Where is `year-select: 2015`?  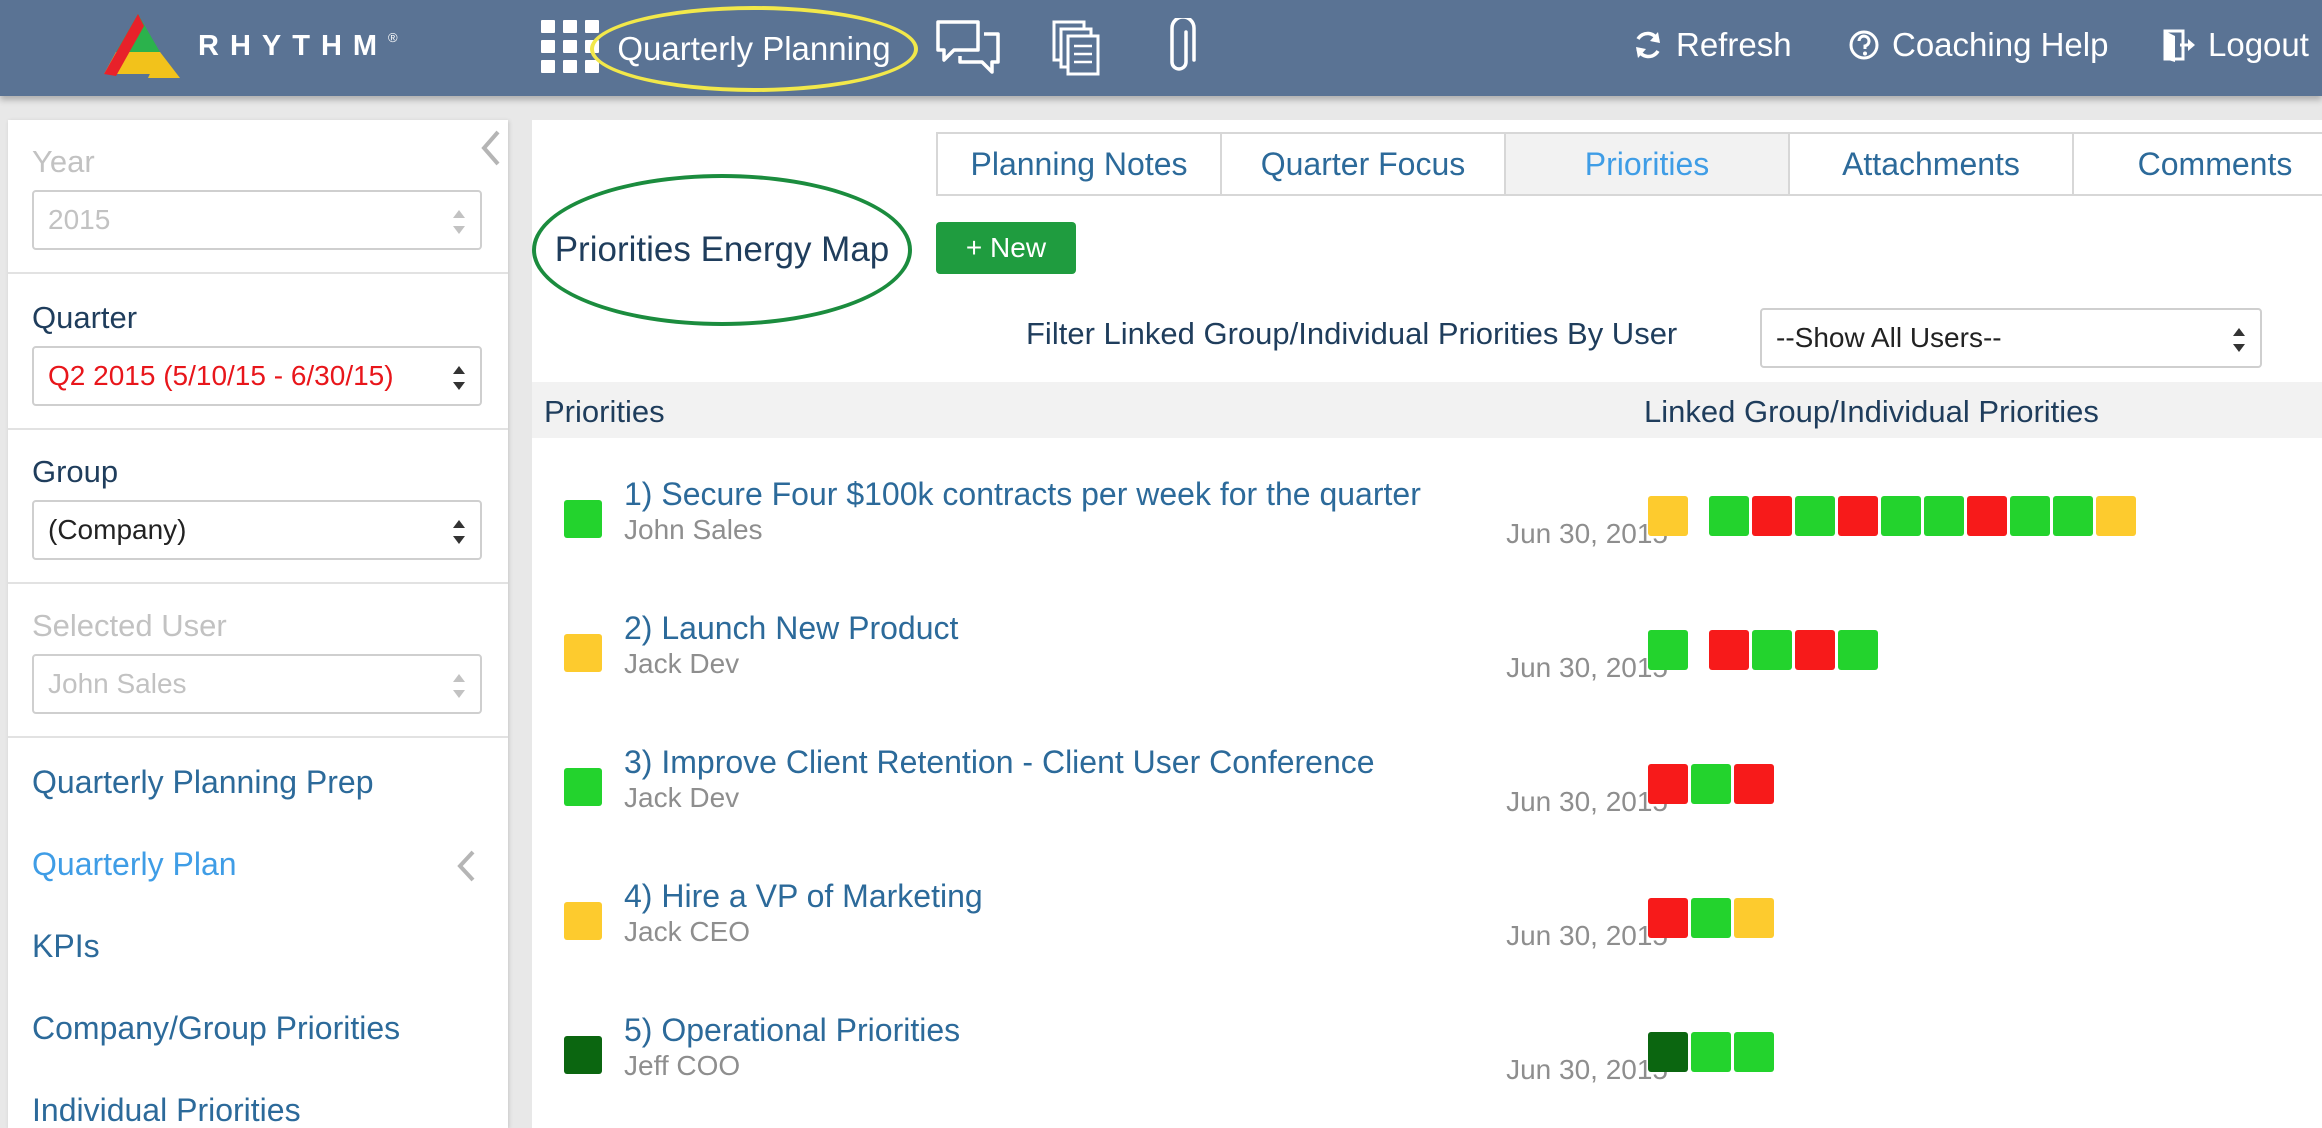 year-select: 2015 is located at coordinates (257, 220).